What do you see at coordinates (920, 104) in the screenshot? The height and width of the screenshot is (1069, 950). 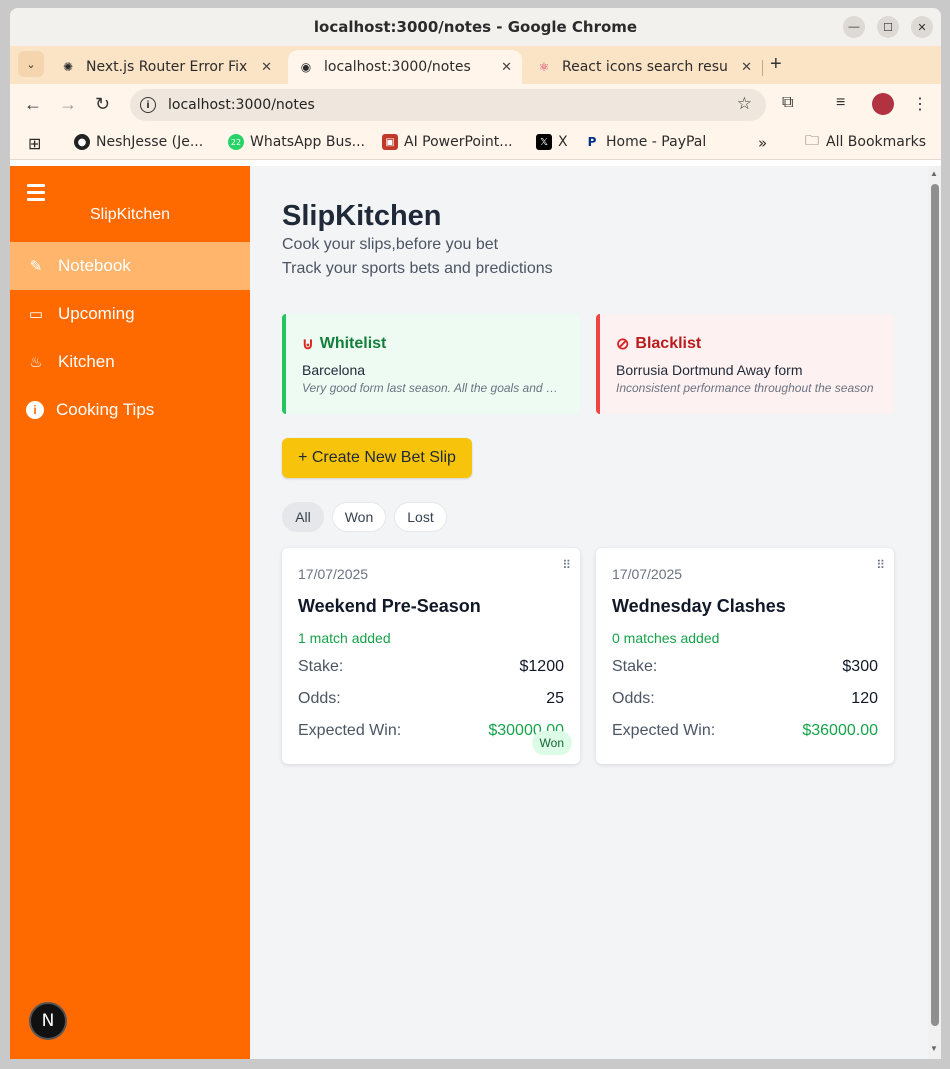 I see `menu-kebab-icon: ⋮` at bounding box center [920, 104].